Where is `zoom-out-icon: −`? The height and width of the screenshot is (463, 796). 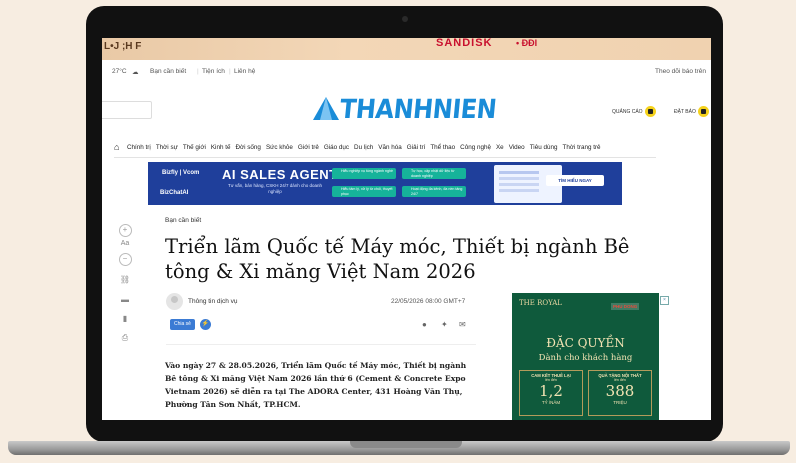 zoom-out-icon: − is located at coordinates (125, 259).